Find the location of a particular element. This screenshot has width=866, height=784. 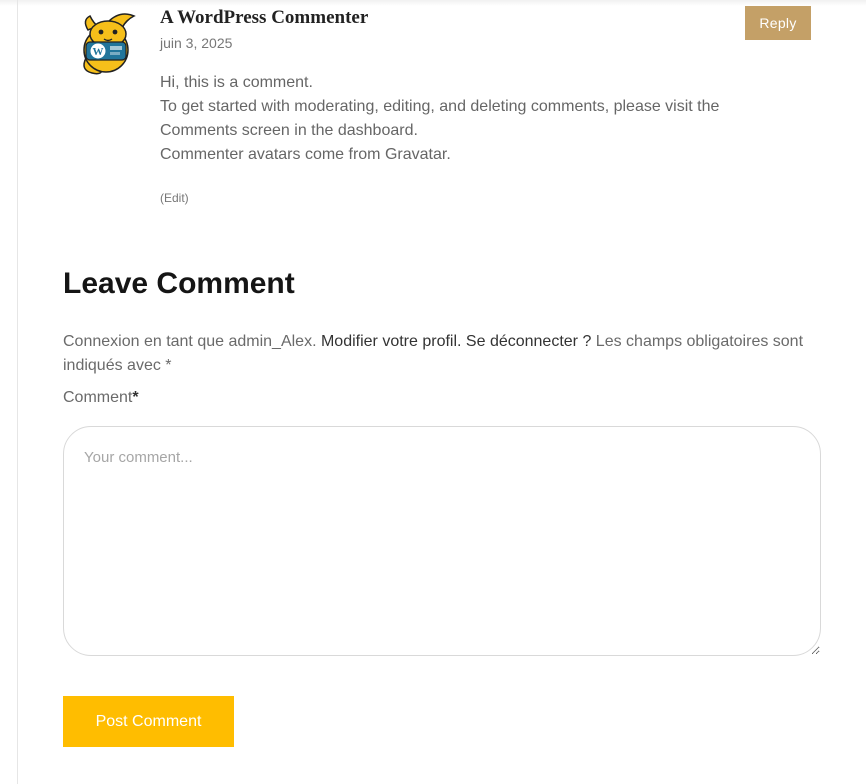

post-comment-button: Post Comment is located at coordinates (148, 721).